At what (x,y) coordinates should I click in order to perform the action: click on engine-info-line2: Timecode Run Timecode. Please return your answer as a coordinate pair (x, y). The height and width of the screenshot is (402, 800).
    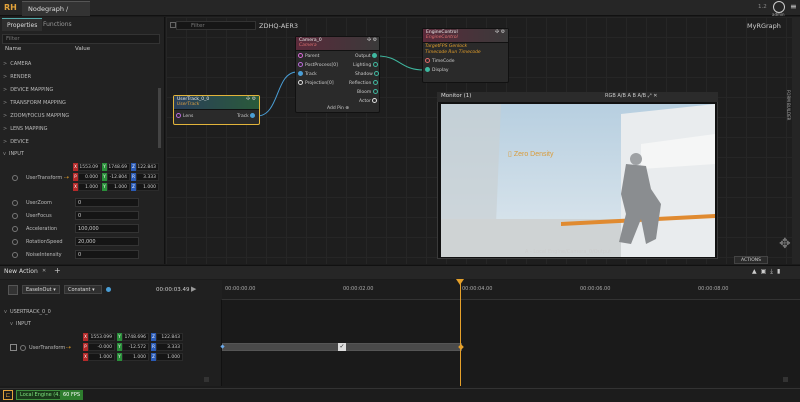
    Looking at the image, I should click on (453, 52).